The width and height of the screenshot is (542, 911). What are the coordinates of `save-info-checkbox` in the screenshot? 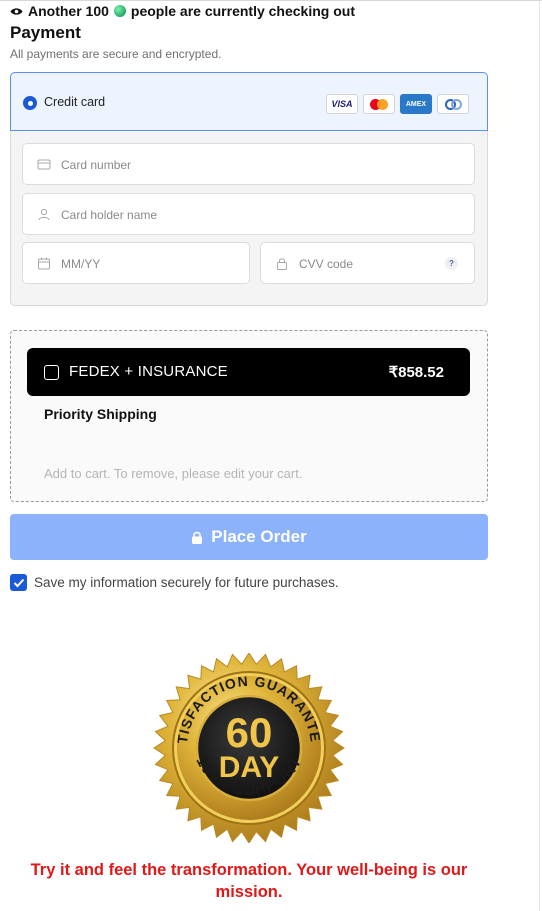 It's located at (18, 582).